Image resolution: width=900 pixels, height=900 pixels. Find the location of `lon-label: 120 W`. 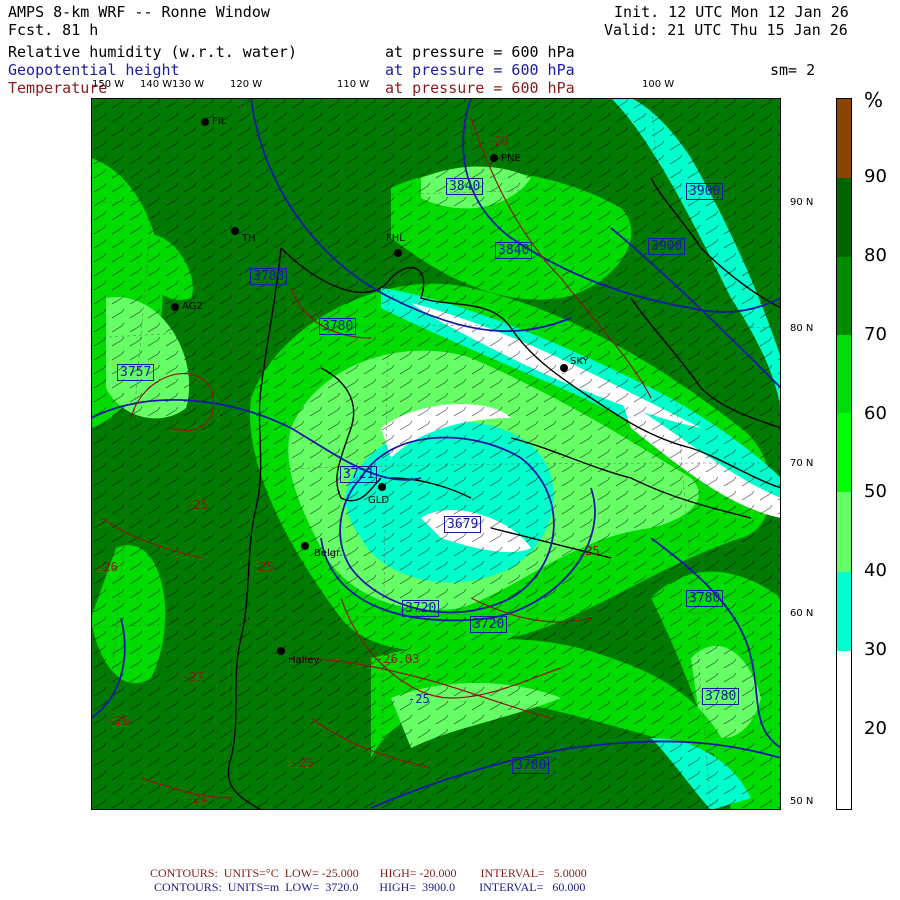

lon-label: 120 W is located at coordinates (246, 84).